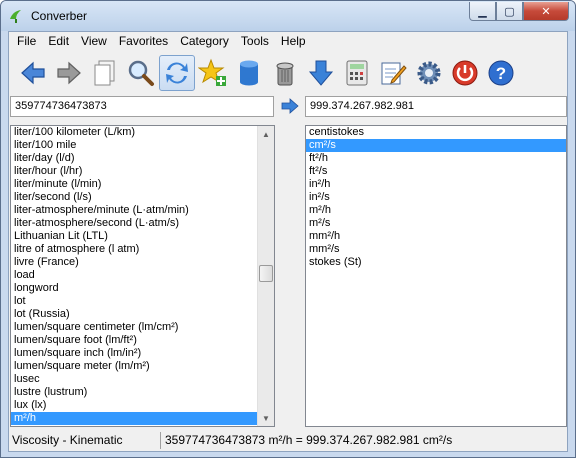  Describe the element at coordinates (26, 41) in the screenshot. I see `menu-file: File` at that location.